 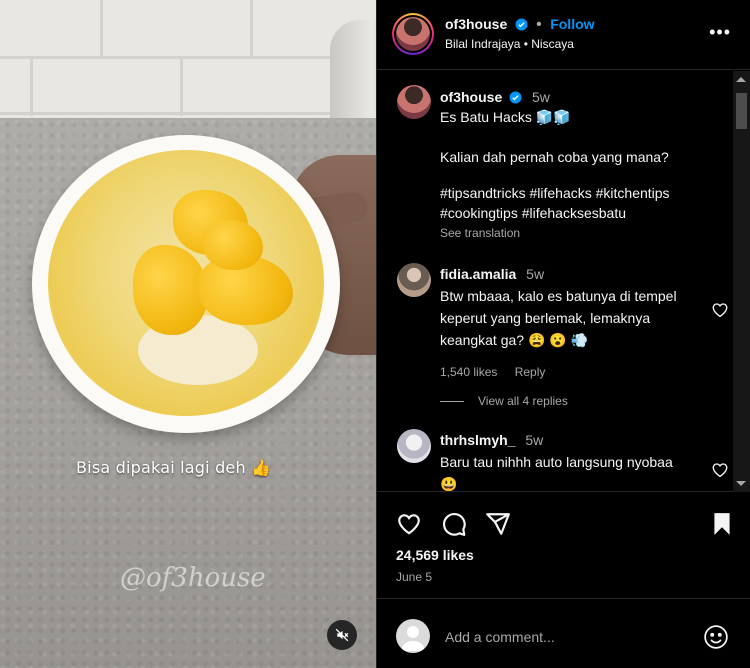 I want to click on caption-username: of3house, so click(x=471, y=97).